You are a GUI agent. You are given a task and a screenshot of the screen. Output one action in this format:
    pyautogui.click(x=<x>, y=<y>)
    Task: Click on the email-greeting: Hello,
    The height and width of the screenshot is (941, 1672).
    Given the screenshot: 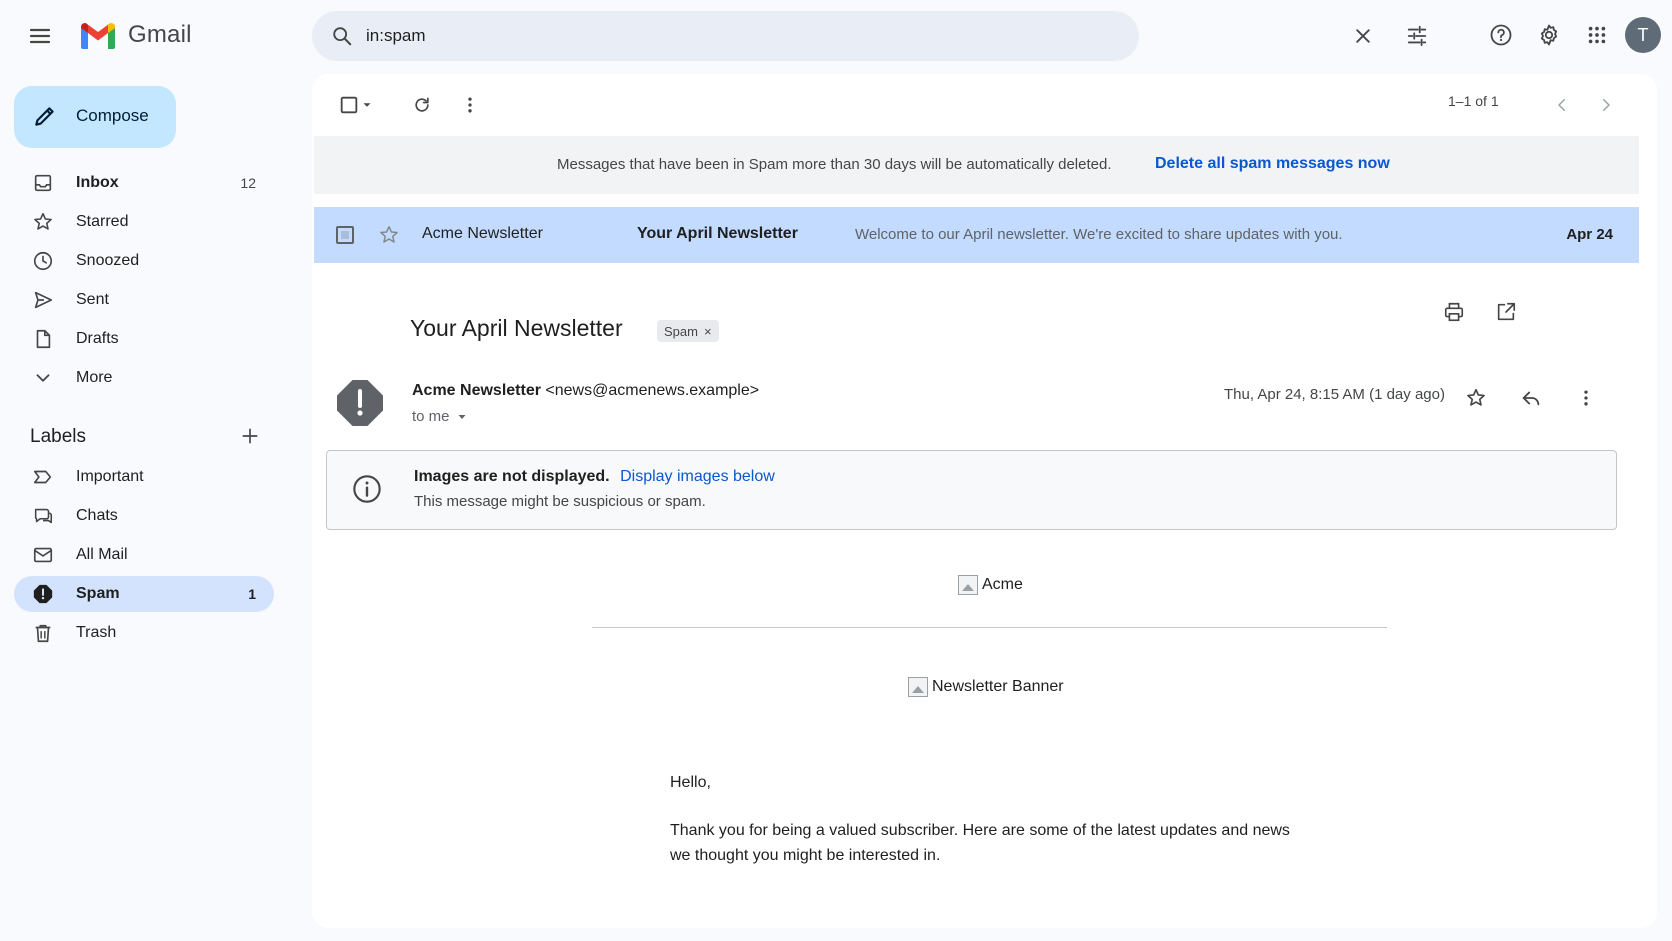 What is the action you would take?
    pyautogui.click(x=690, y=782)
    